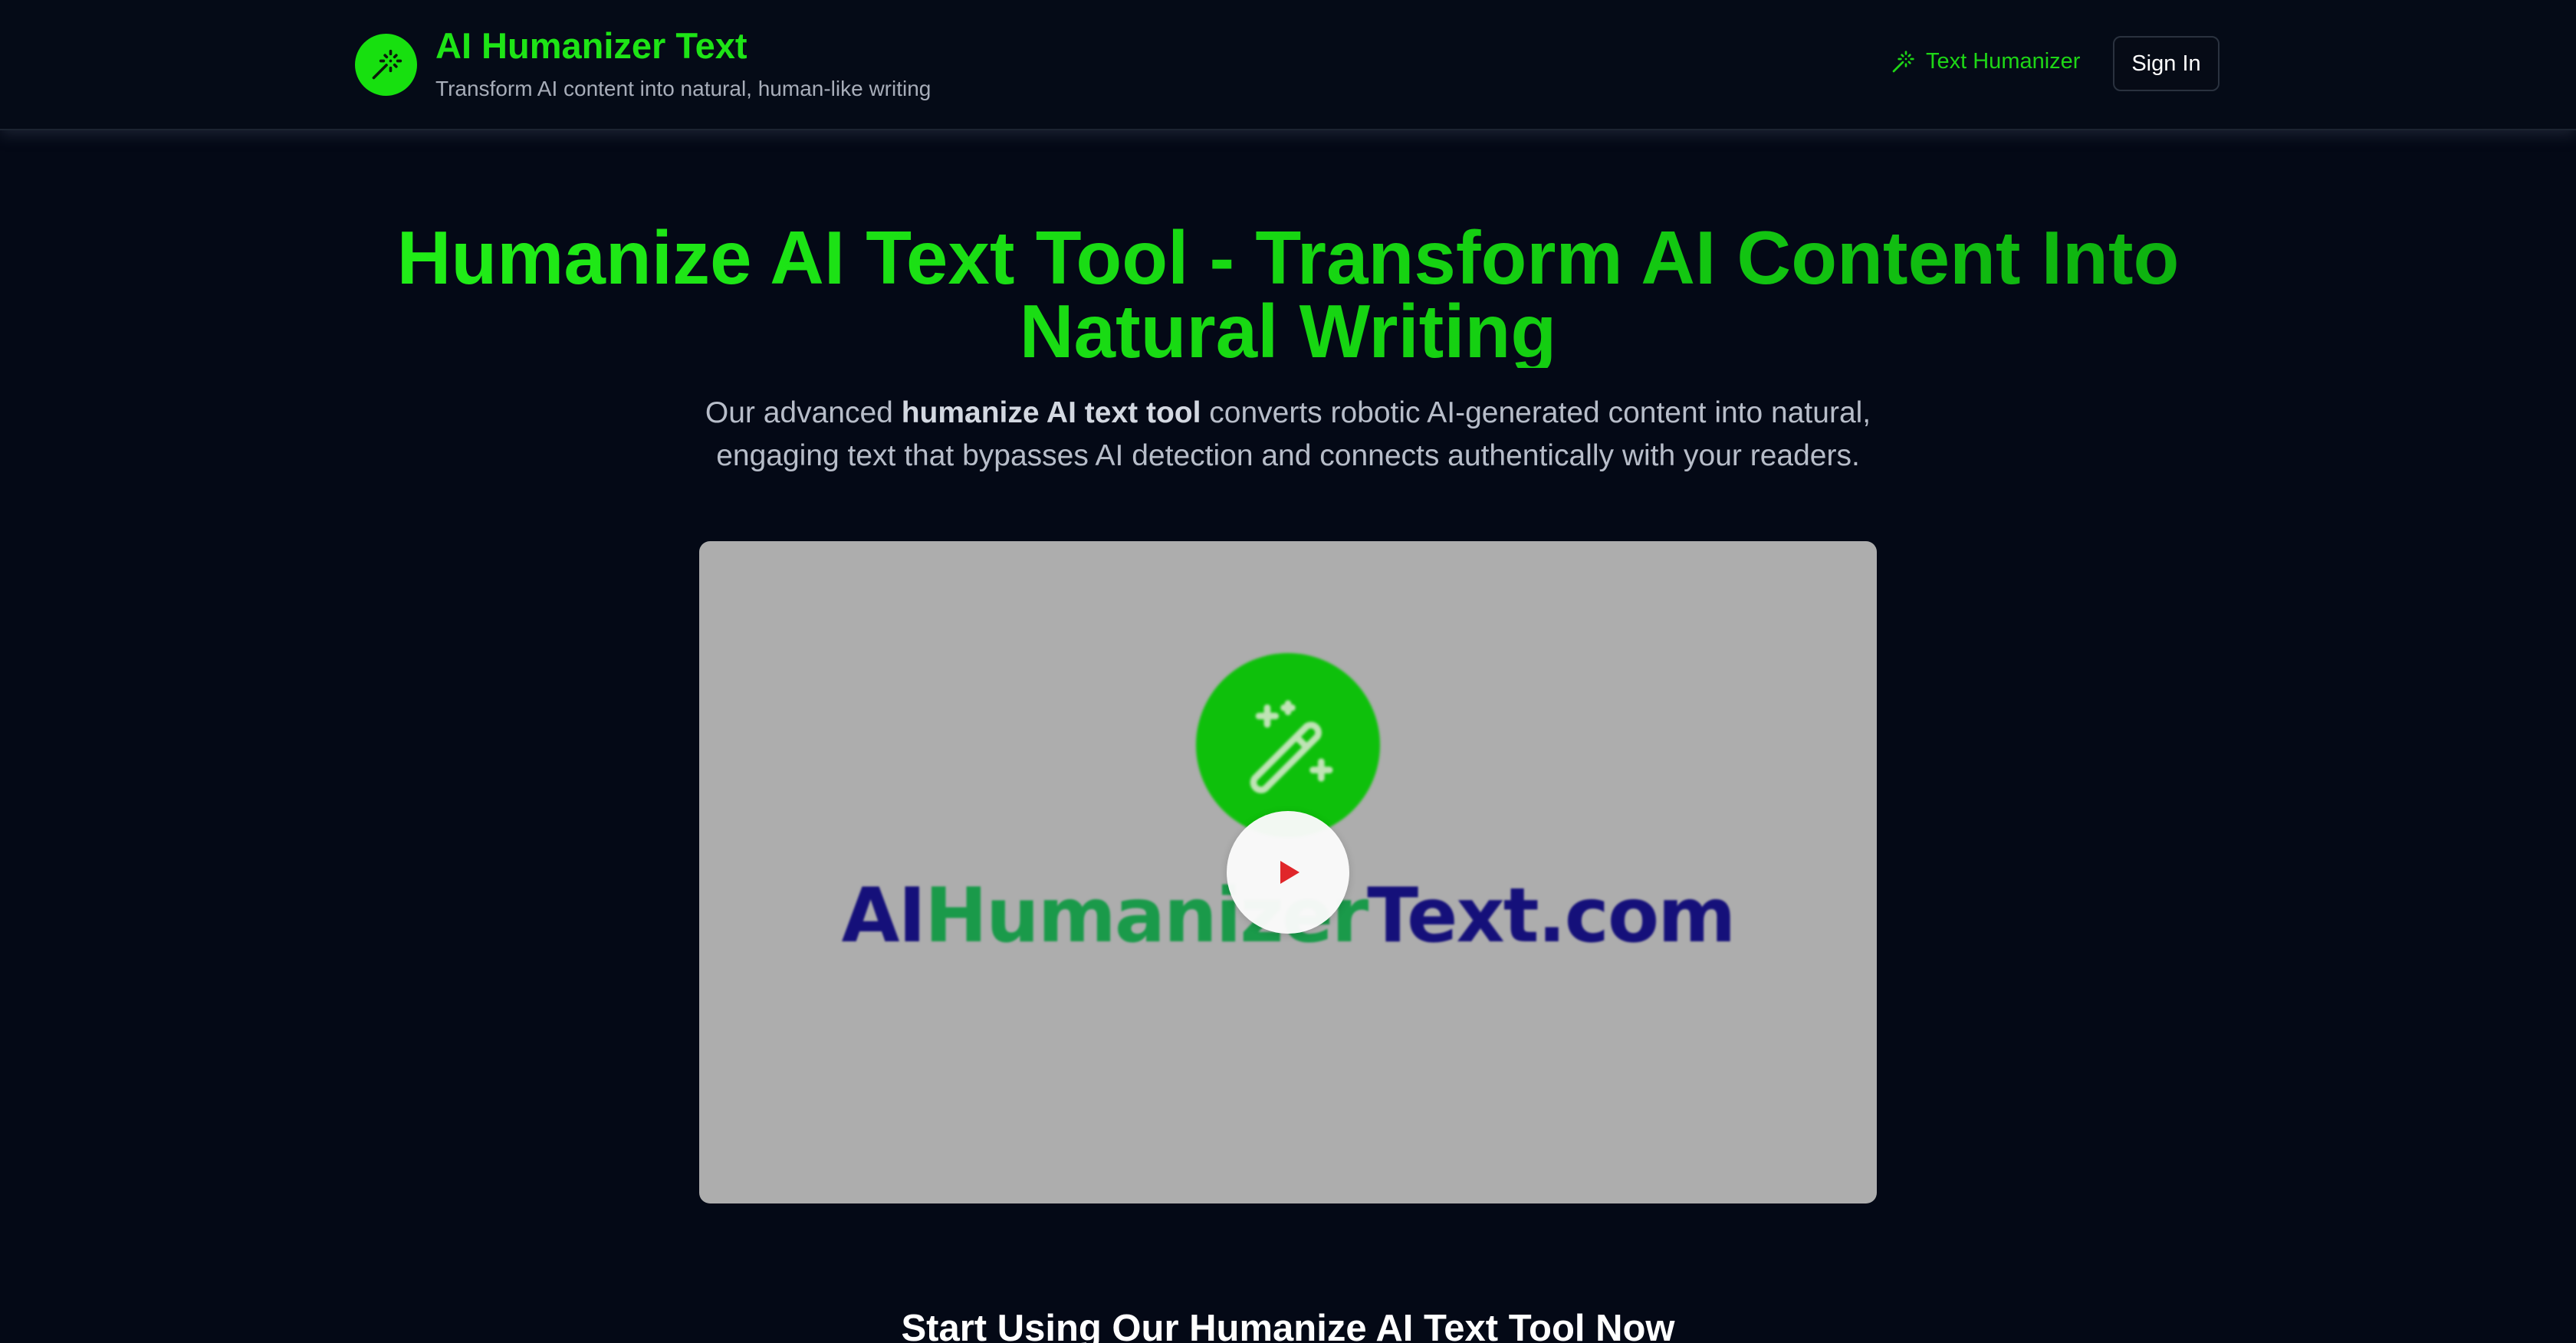 The height and width of the screenshot is (1343, 2576). What do you see at coordinates (591, 46) in the screenshot?
I see `brand-title: AI Humanizer Text` at bounding box center [591, 46].